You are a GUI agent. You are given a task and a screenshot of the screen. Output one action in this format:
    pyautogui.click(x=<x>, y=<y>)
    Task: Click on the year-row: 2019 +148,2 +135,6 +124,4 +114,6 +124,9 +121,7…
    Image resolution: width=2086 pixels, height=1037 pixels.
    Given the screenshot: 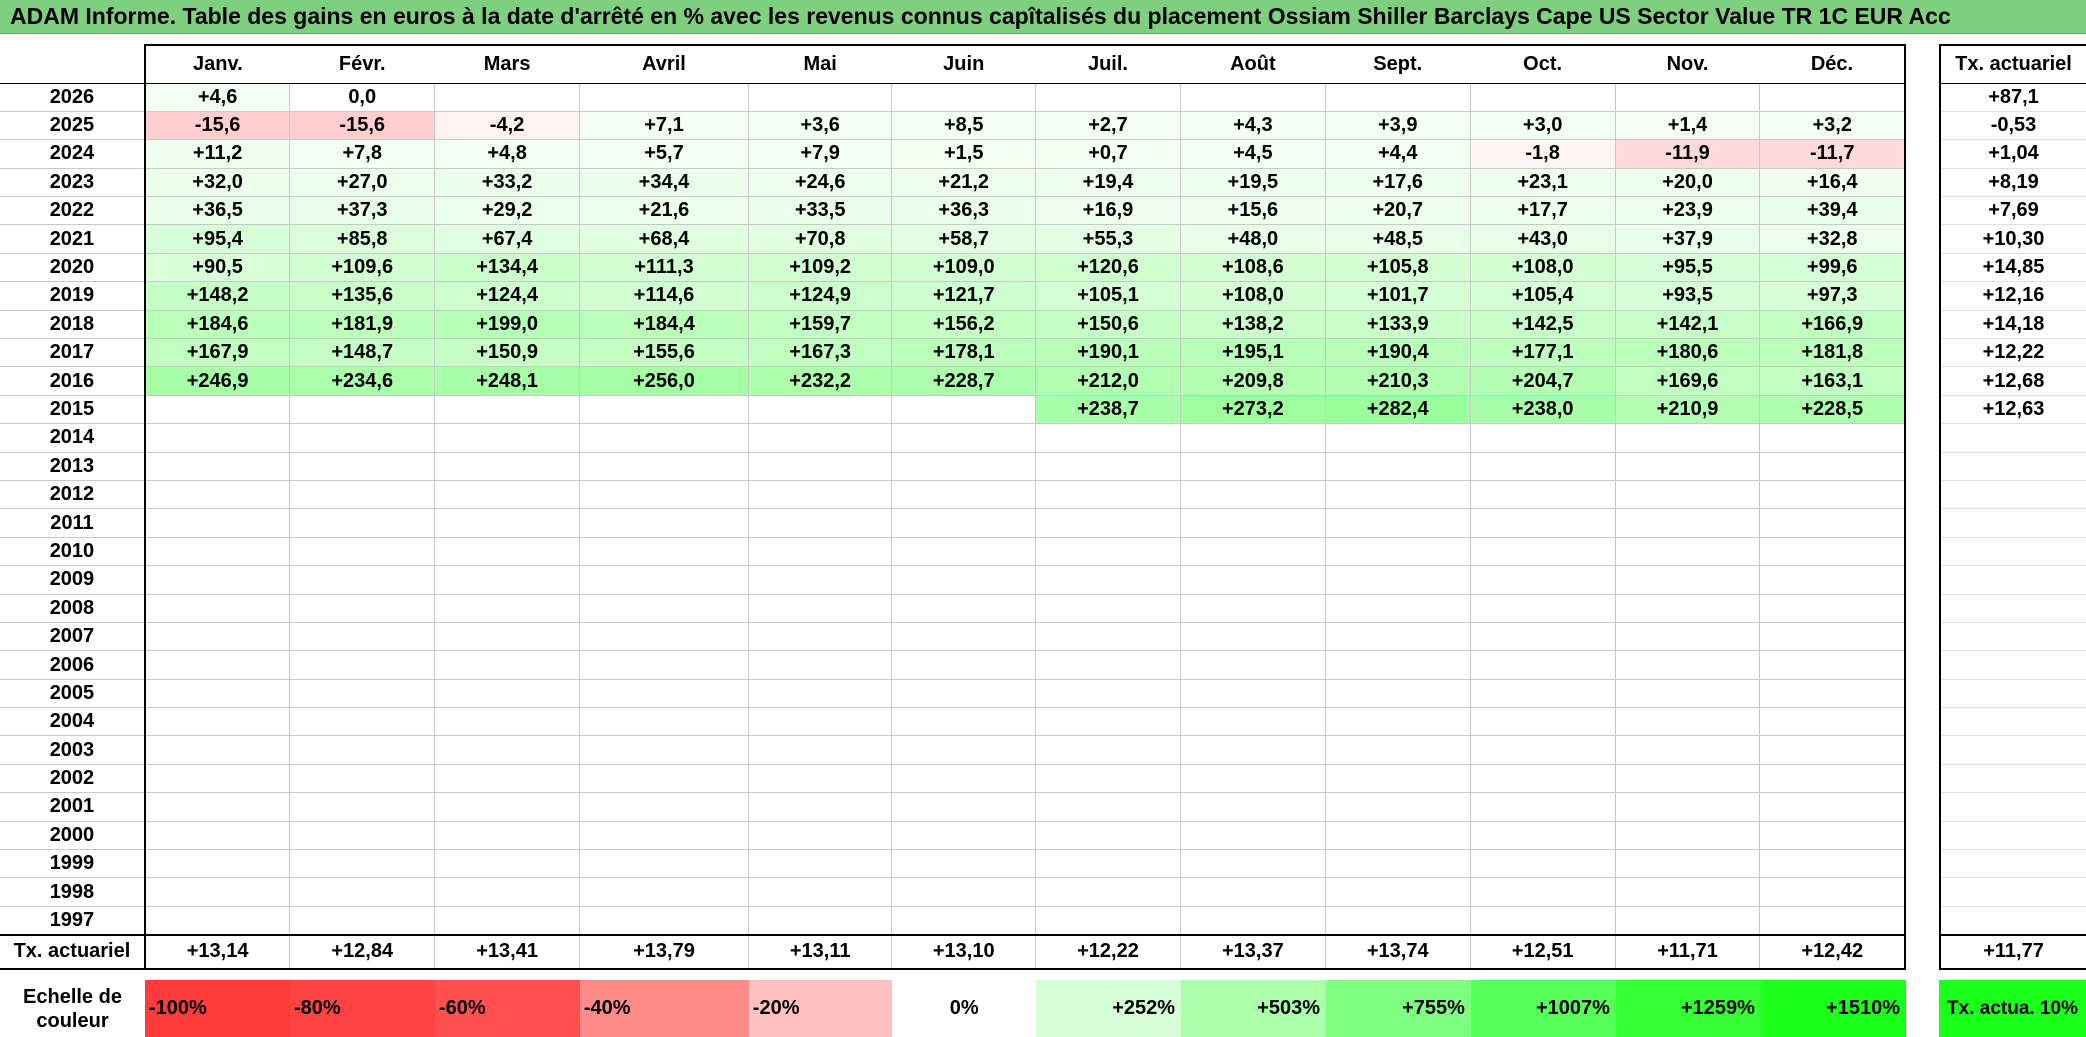 What is the action you would take?
    pyautogui.click(x=953, y=296)
    